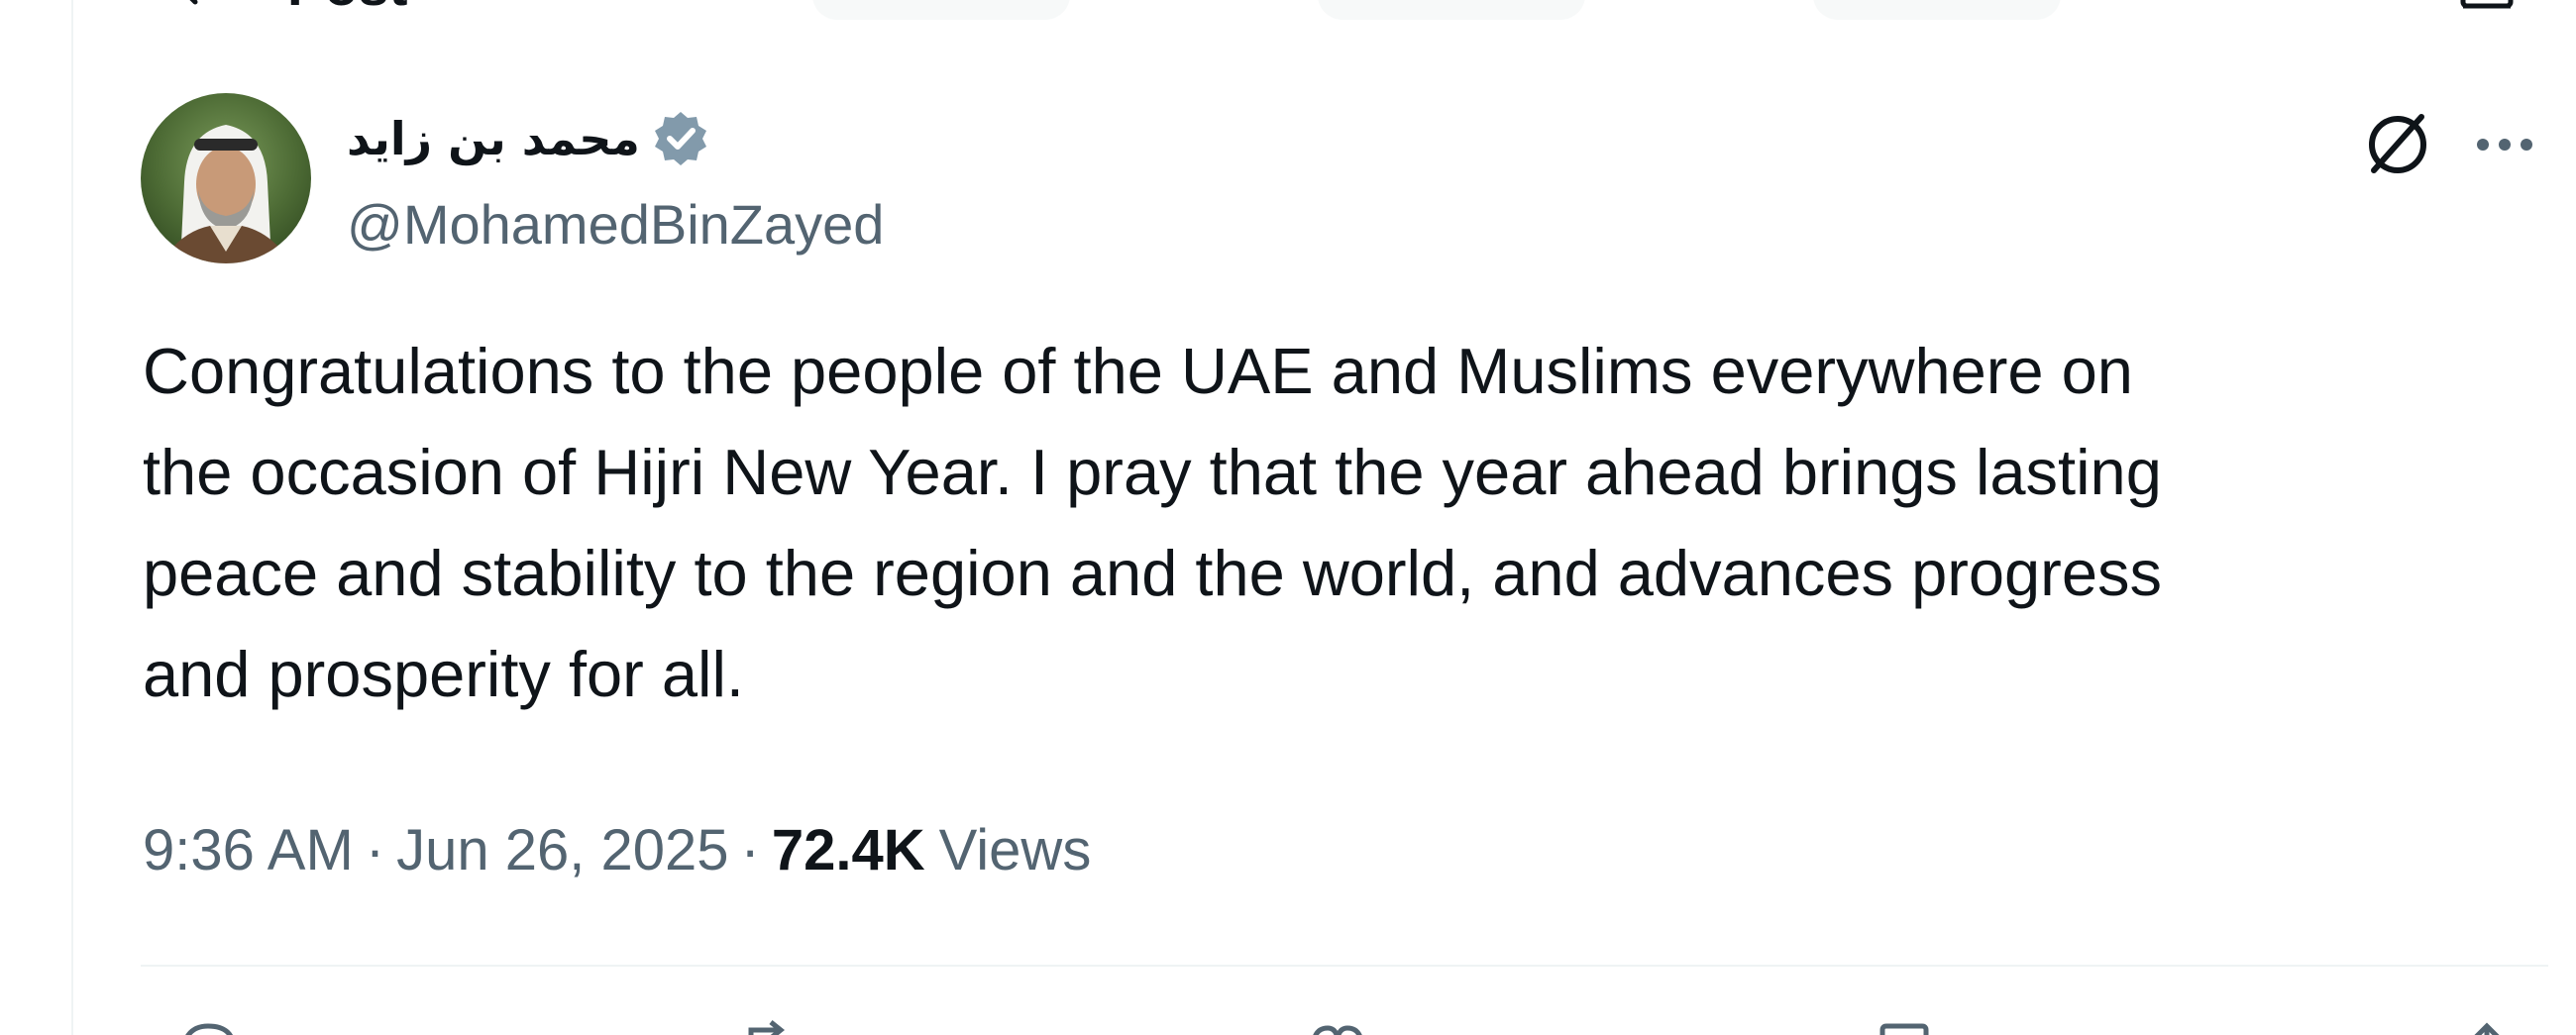  What do you see at coordinates (208, 1027) in the screenshot?
I see `reply-icon` at bounding box center [208, 1027].